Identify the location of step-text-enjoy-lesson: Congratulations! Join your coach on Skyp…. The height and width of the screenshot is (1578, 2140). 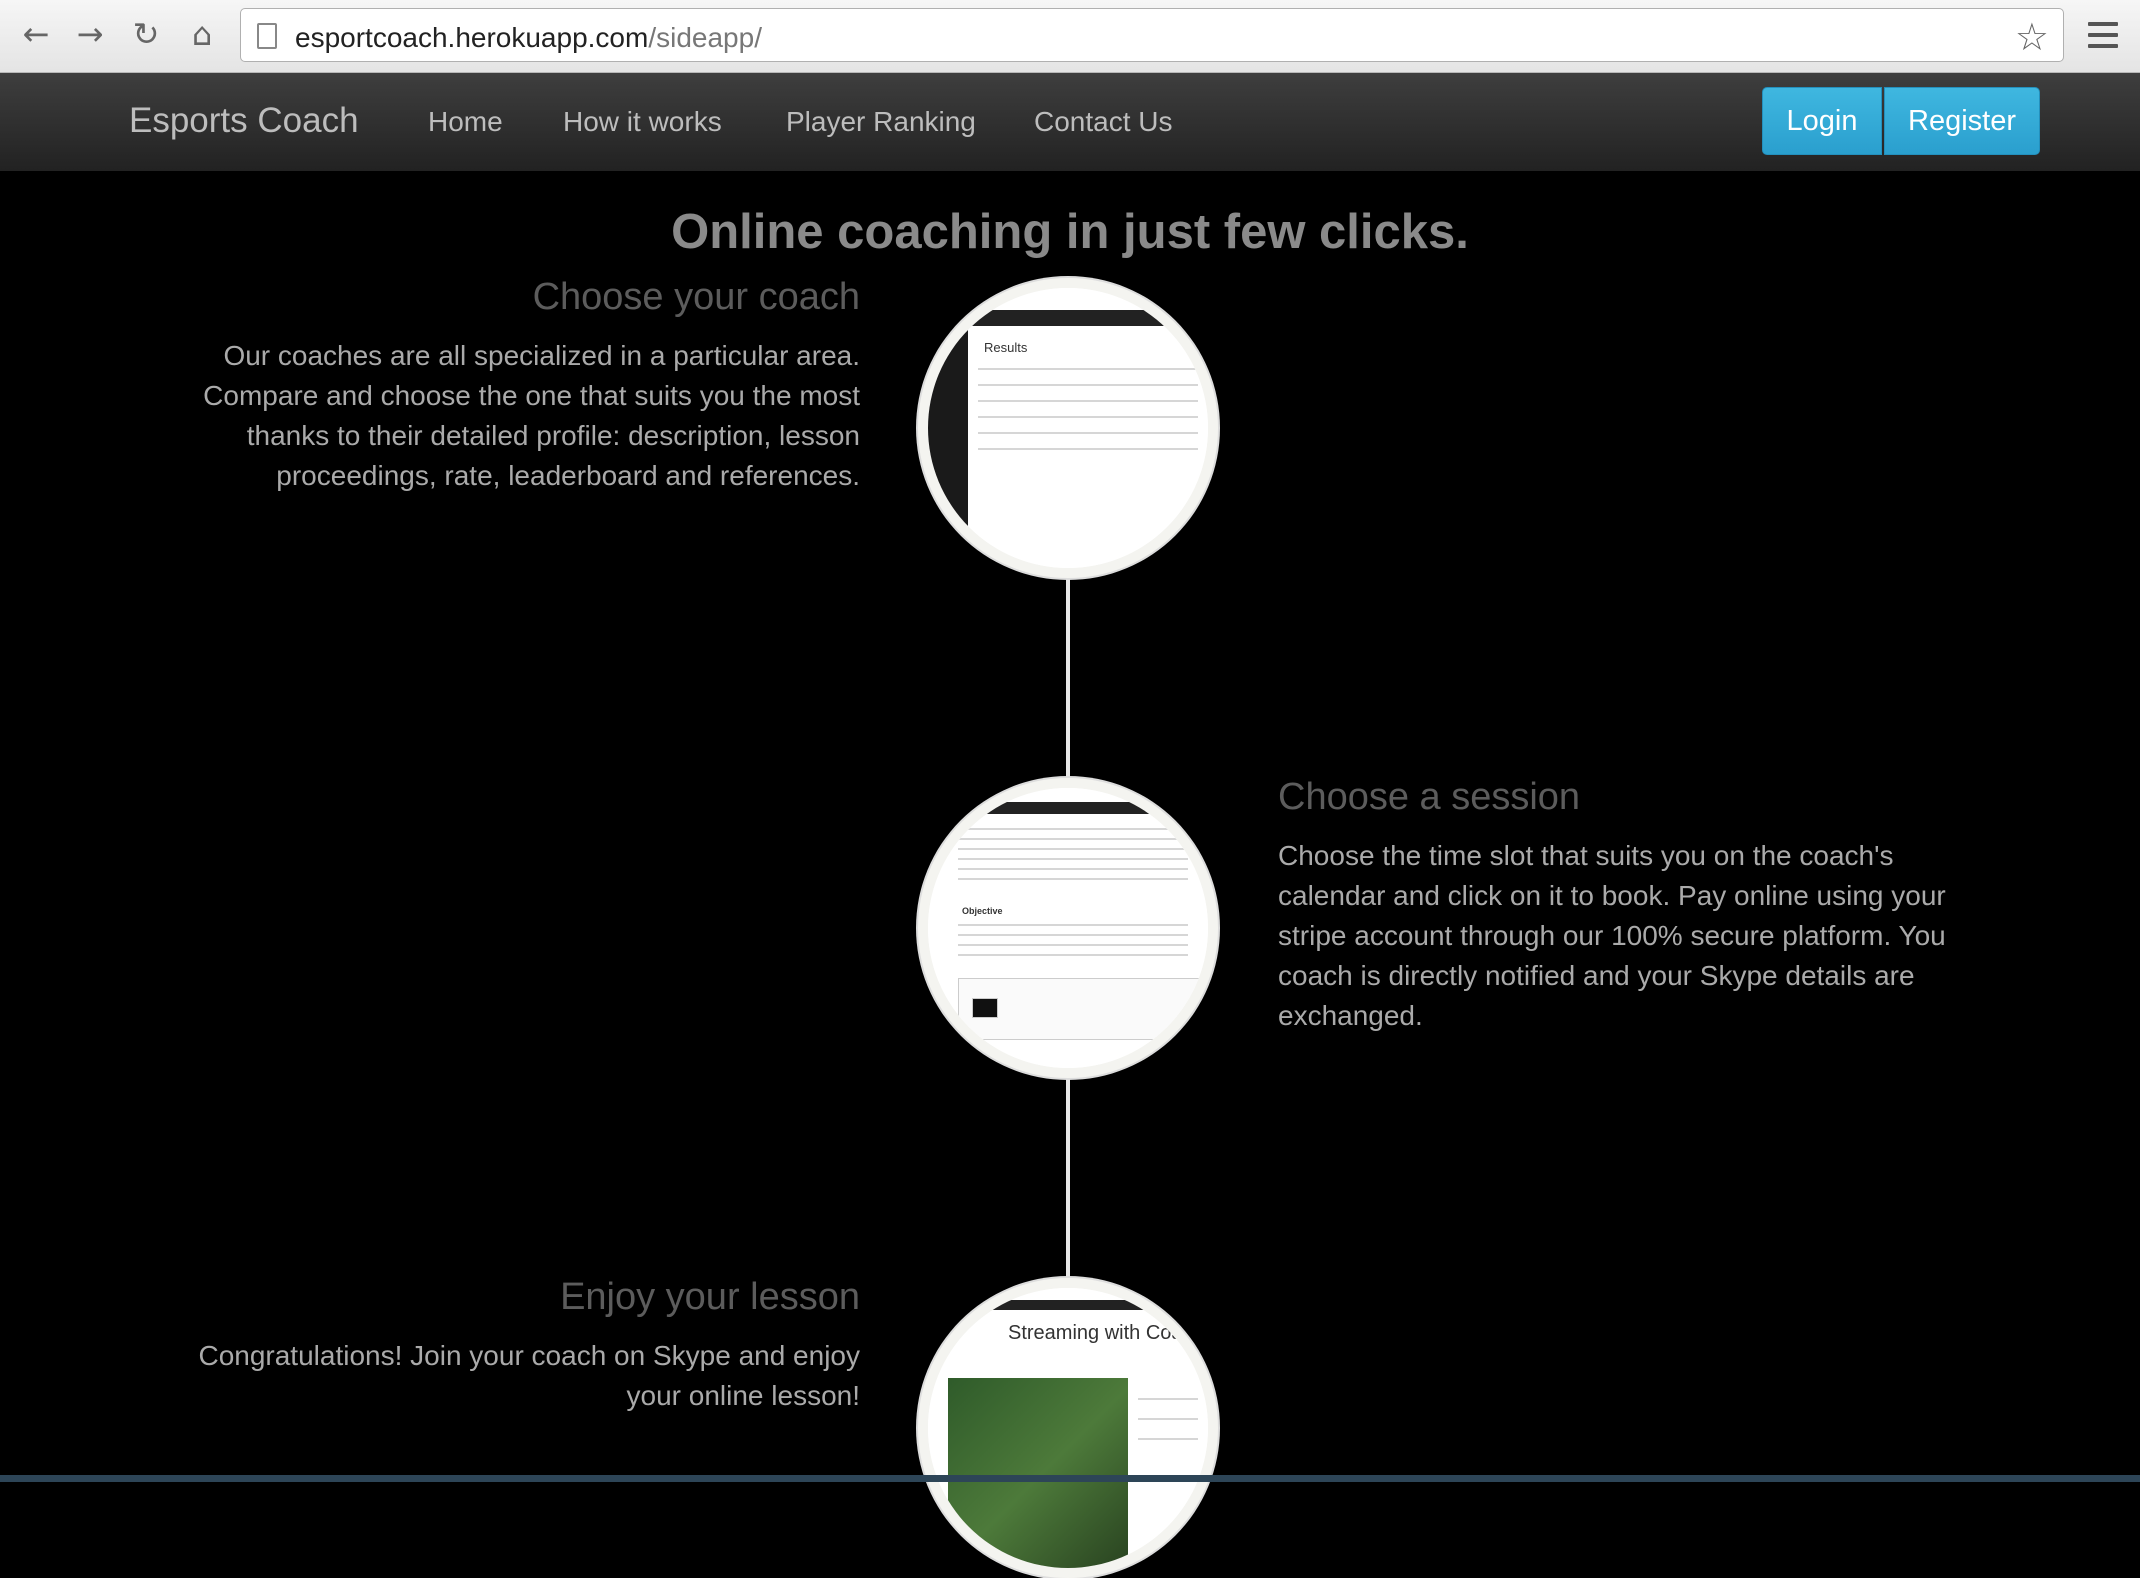
(529, 1375).